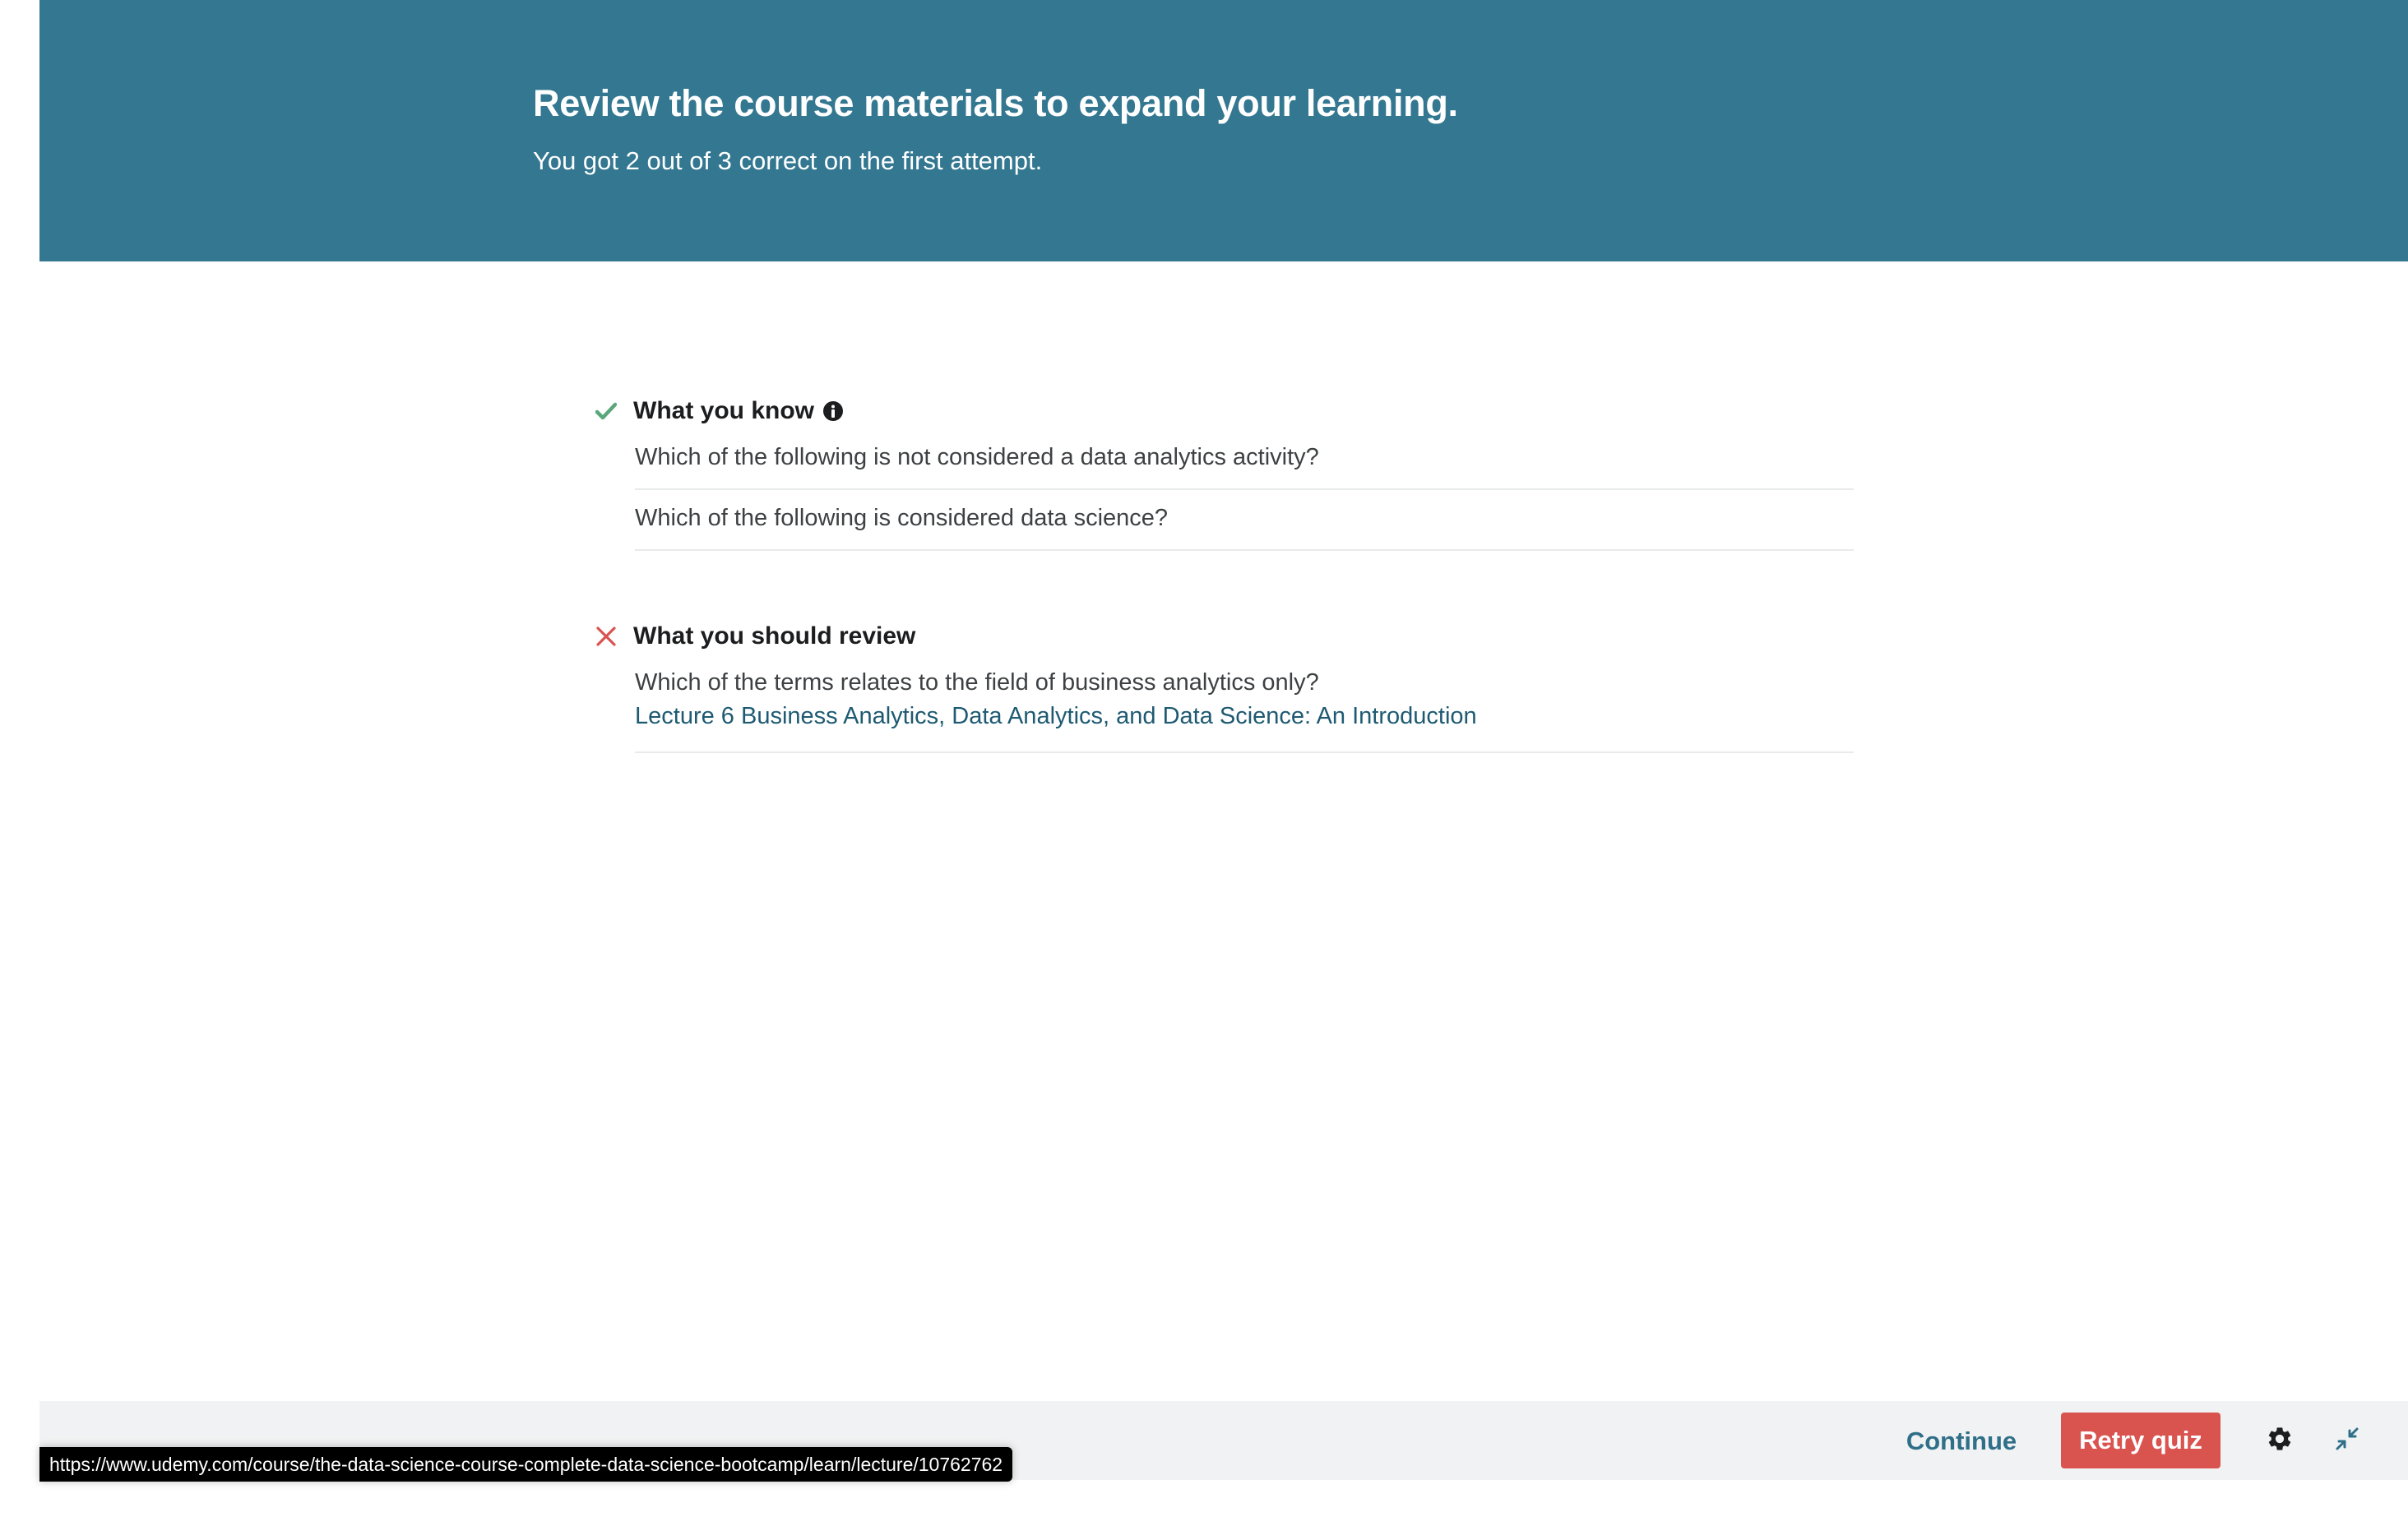  Describe the element at coordinates (723, 410) in the screenshot. I see `what-you-know-title: What you know` at that location.